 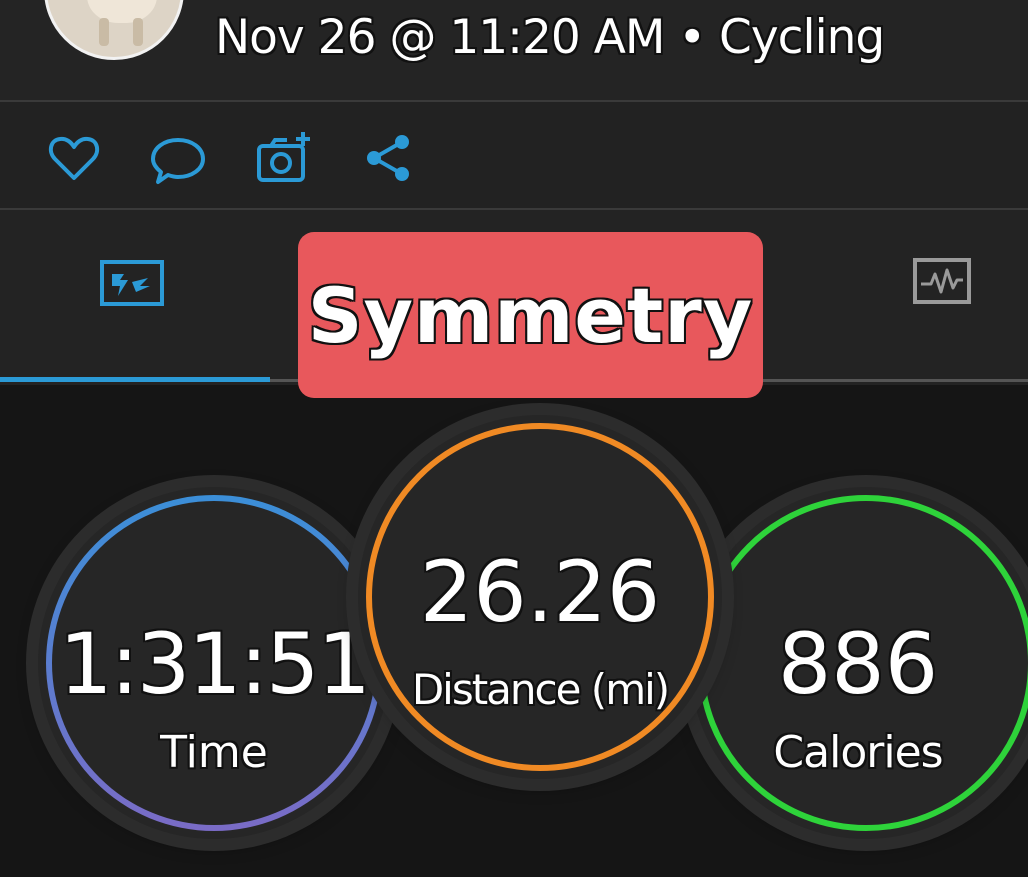 I want to click on avatar-dog-image, so click(x=122, y=11).